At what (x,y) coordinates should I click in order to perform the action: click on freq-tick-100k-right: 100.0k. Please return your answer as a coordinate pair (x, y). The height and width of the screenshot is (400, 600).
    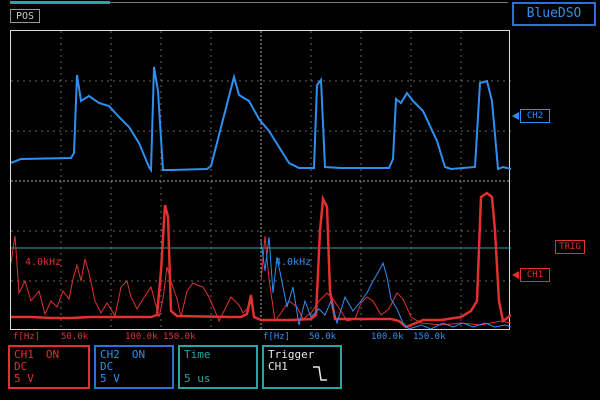
    Looking at the image, I should click on (387, 337).